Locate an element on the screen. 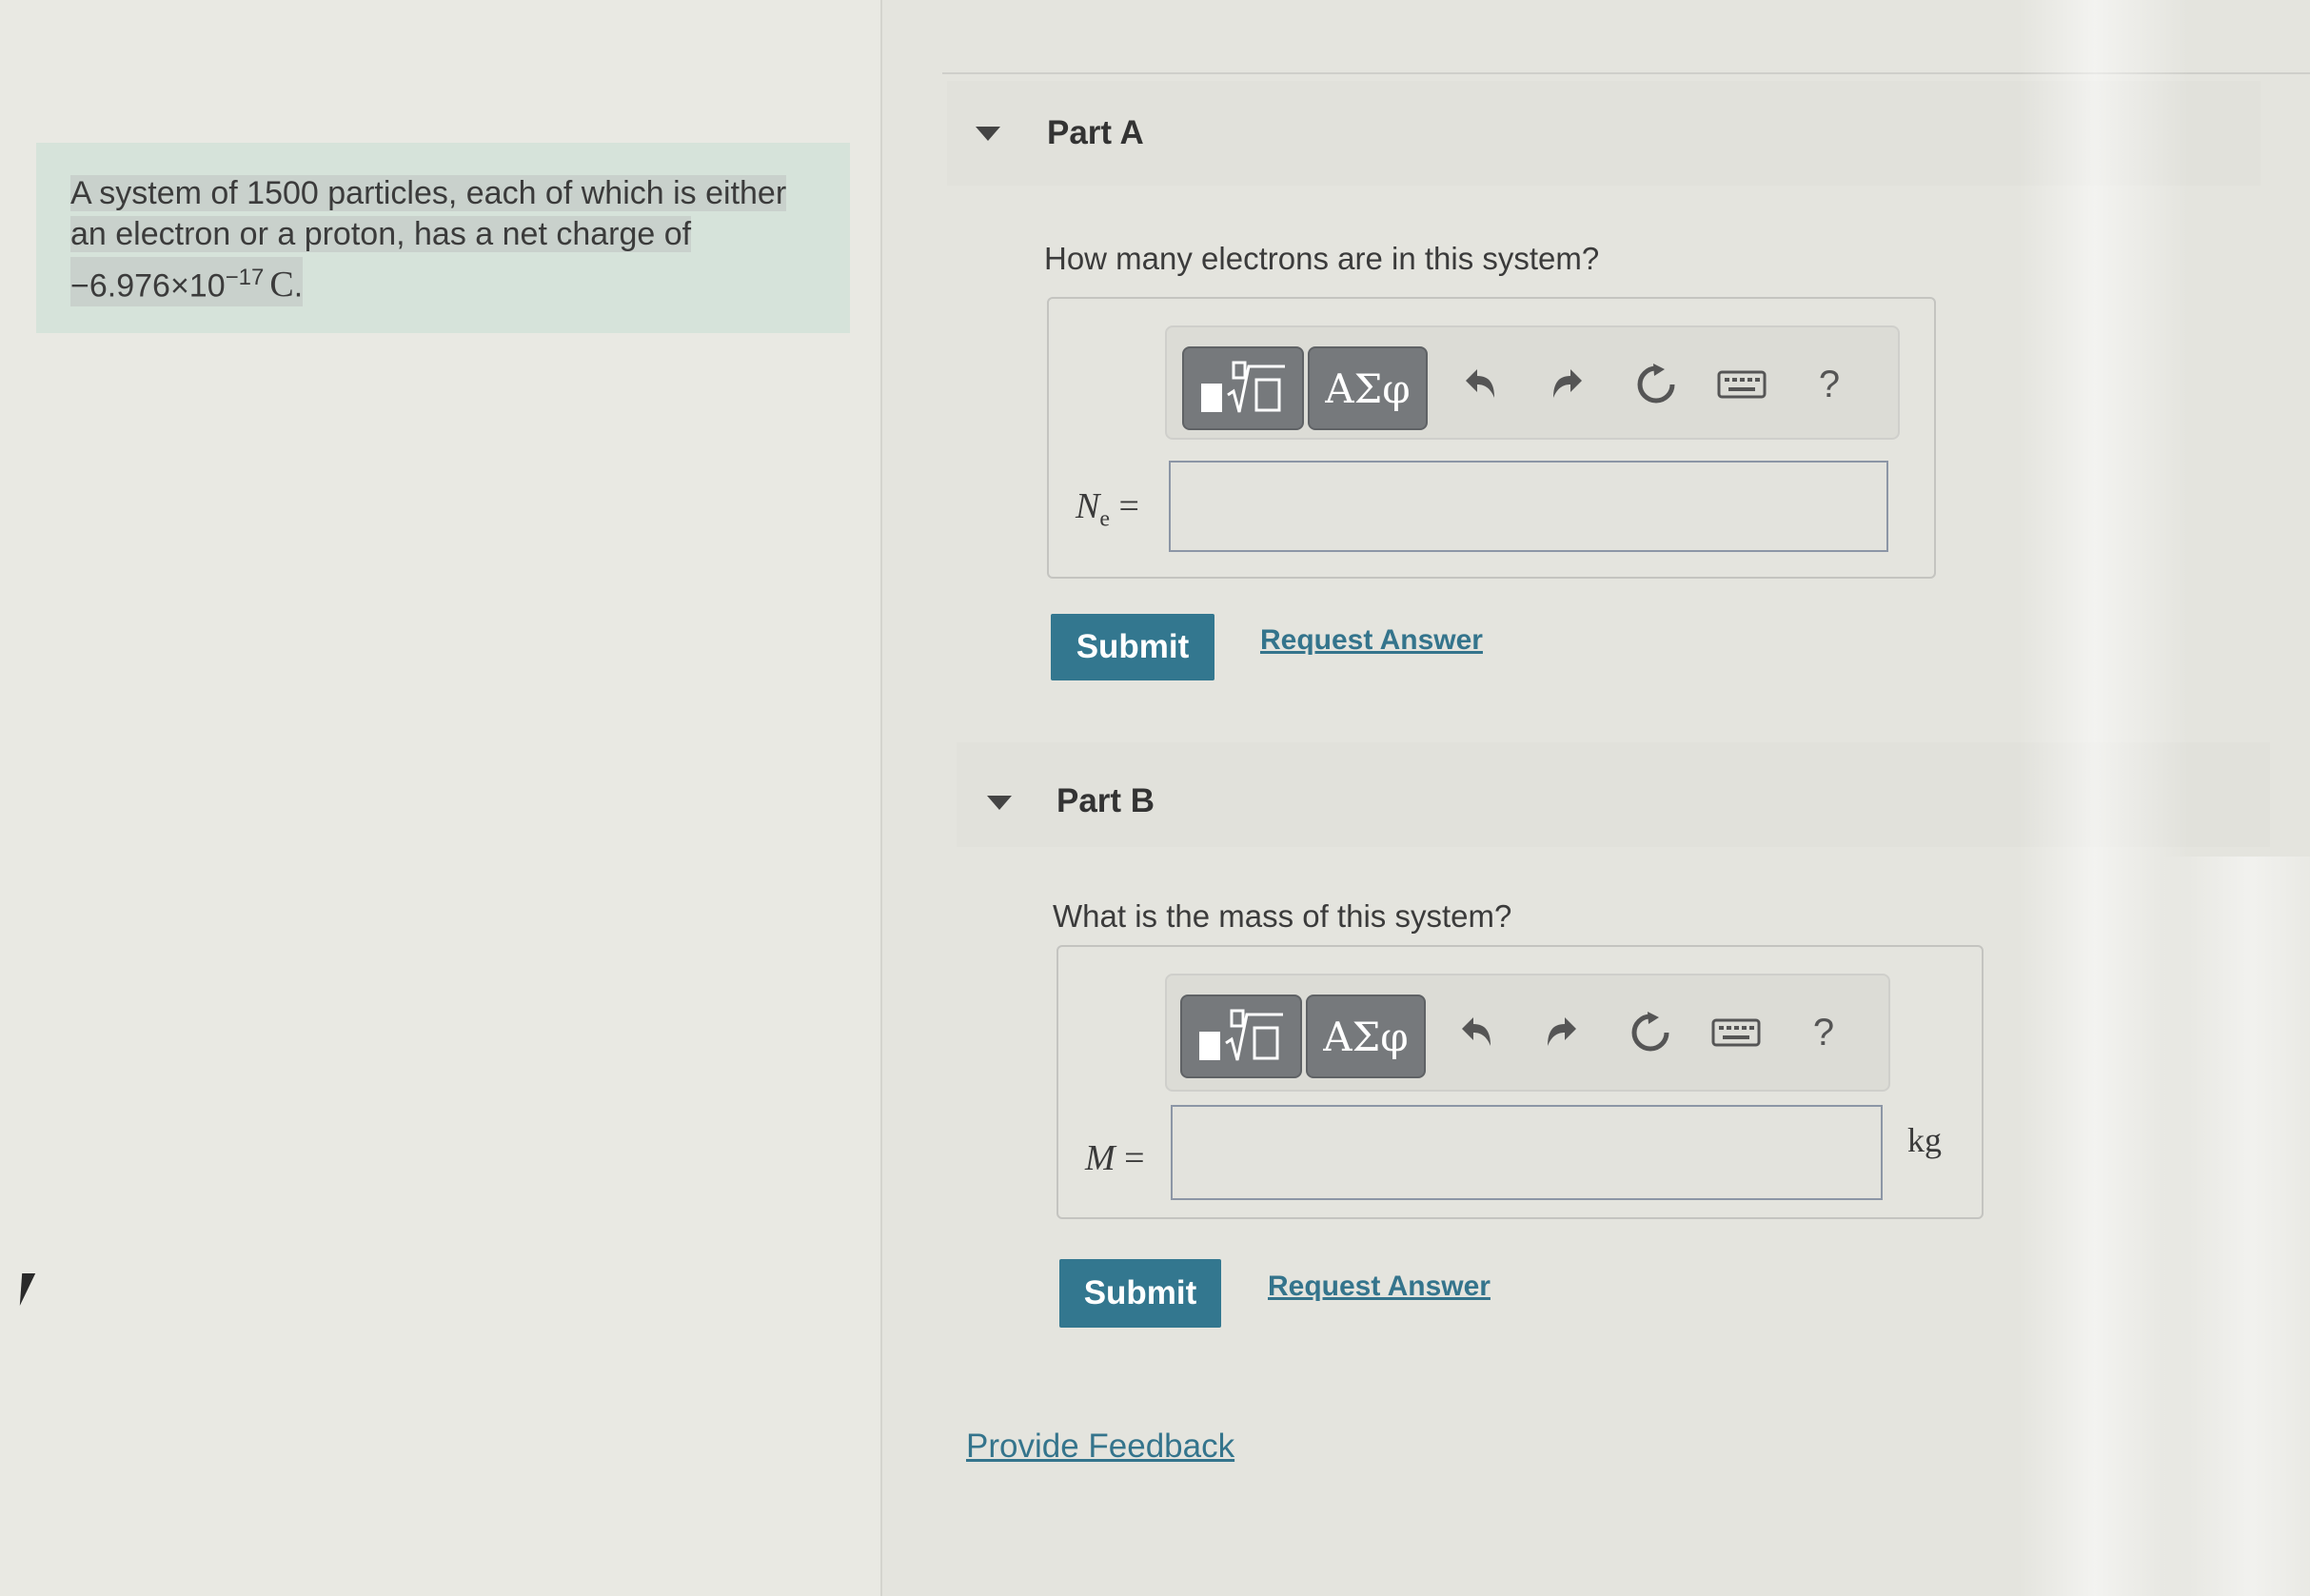  part-b-answer-frame: ΑΣφ ? M = kg is located at coordinates (1520, 1082).